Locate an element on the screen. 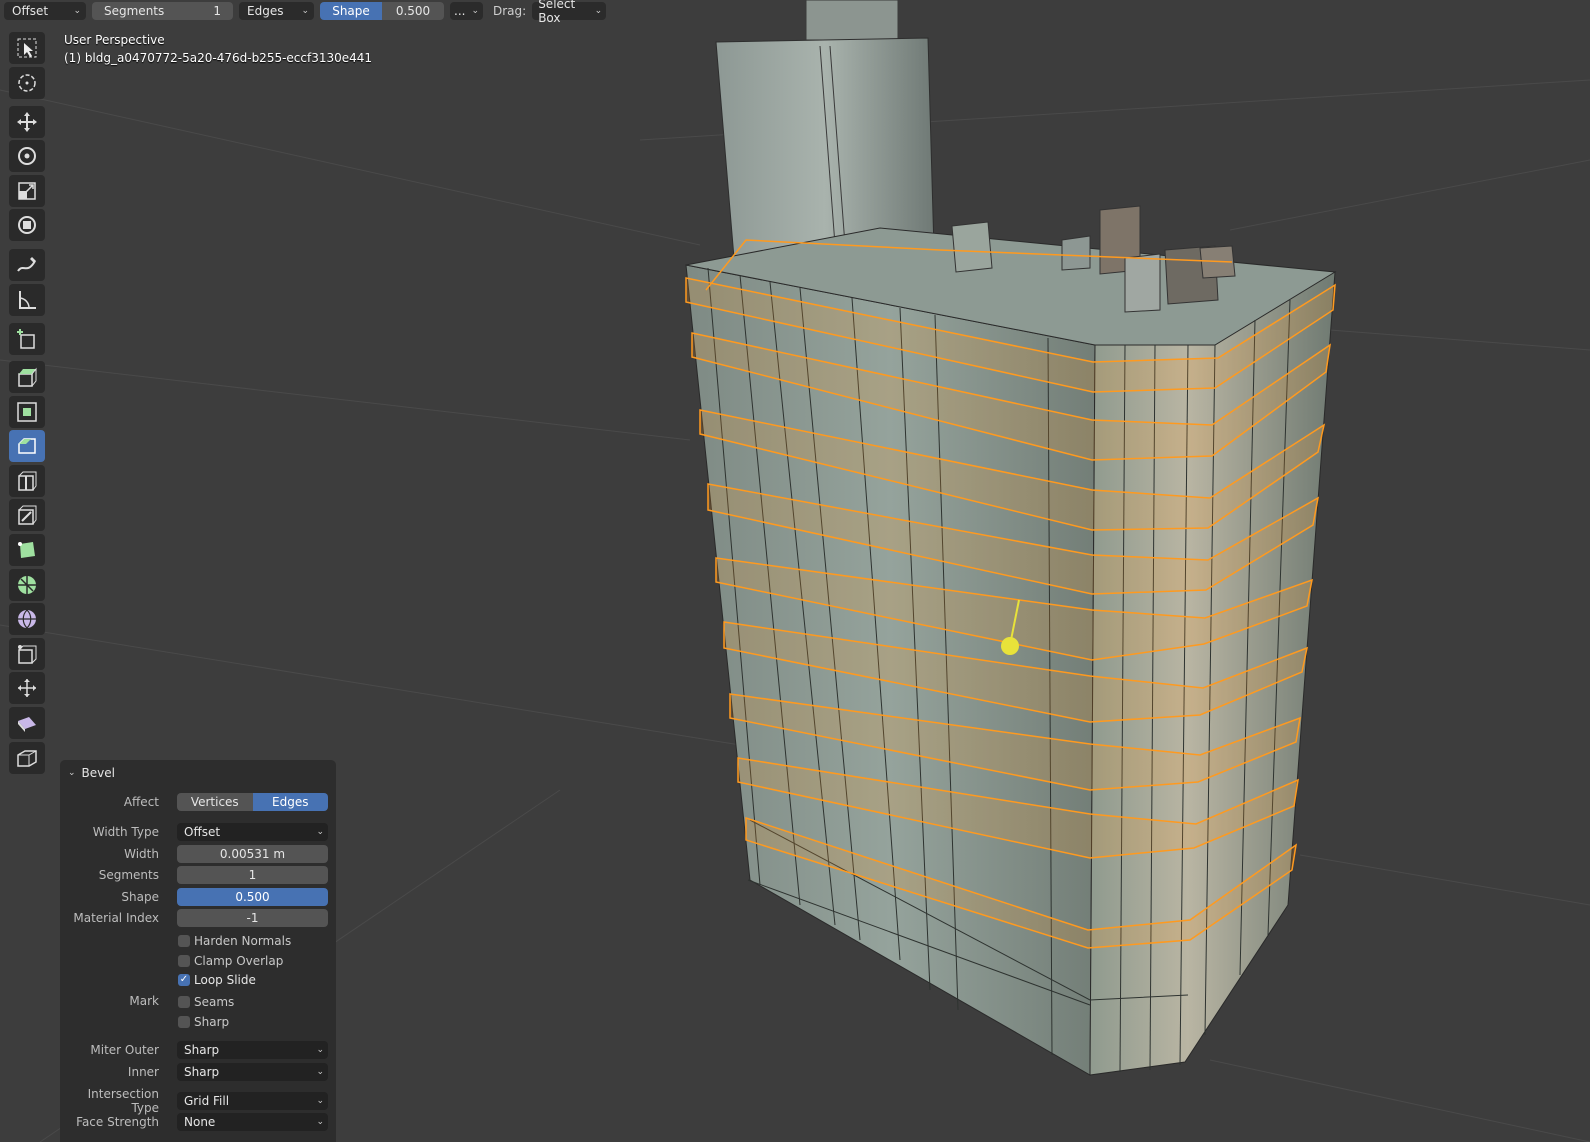 The height and width of the screenshot is (1142, 1590). segments-field: Segments 1 is located at coordinates (162, 11).